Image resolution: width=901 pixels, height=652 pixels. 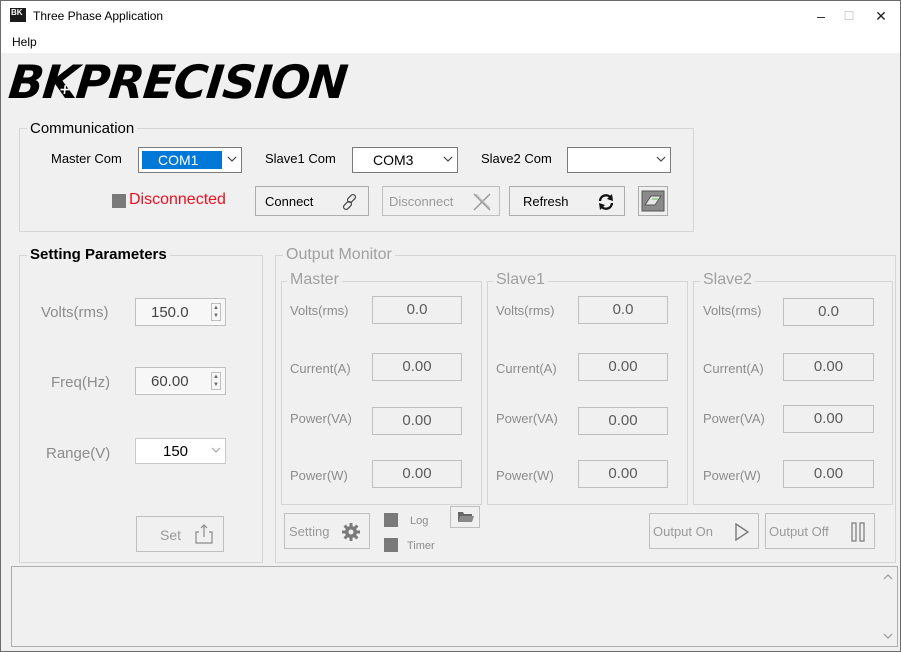 I want to click on connect-button: Connect, so click(x=312, y=201).